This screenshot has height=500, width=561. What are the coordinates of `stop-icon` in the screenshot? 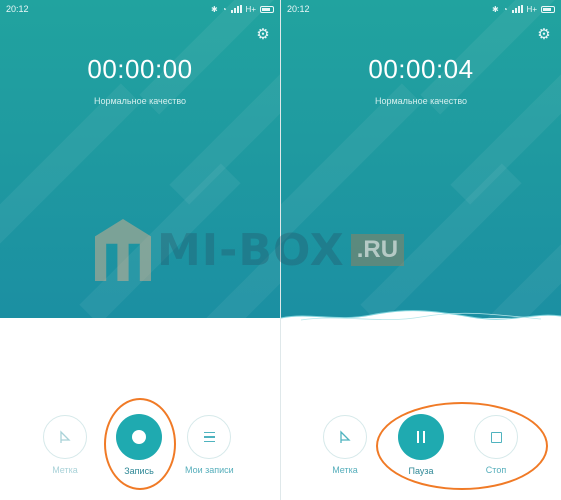 It's located at (496, 437).